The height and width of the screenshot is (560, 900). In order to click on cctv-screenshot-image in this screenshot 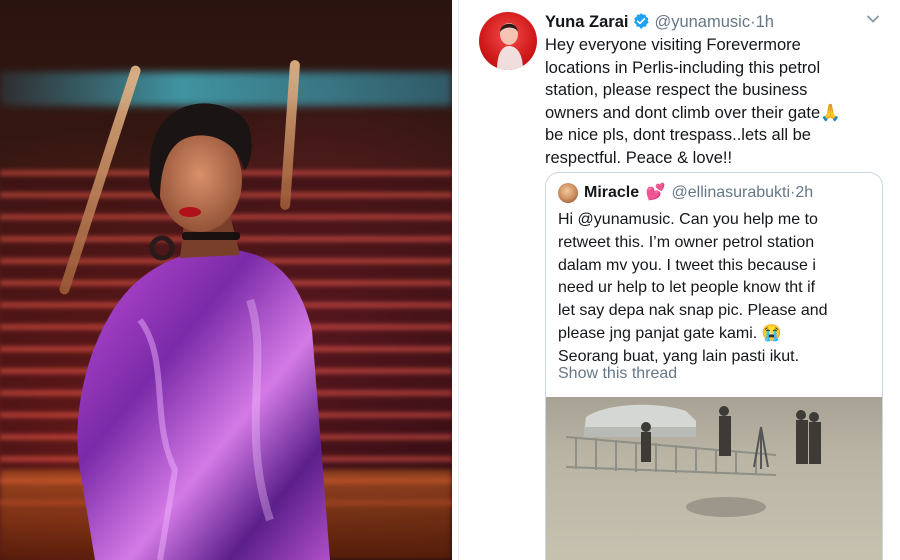, I will do `click(714, 478)`.